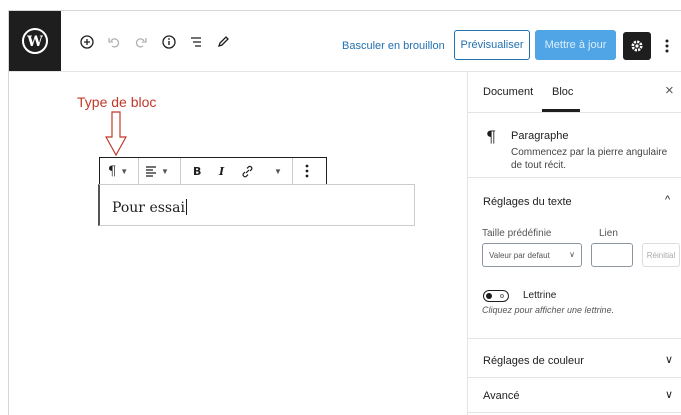 This screenshot has width=681, height=415. I want to click on more-vertical-icon, so click(307, 171).